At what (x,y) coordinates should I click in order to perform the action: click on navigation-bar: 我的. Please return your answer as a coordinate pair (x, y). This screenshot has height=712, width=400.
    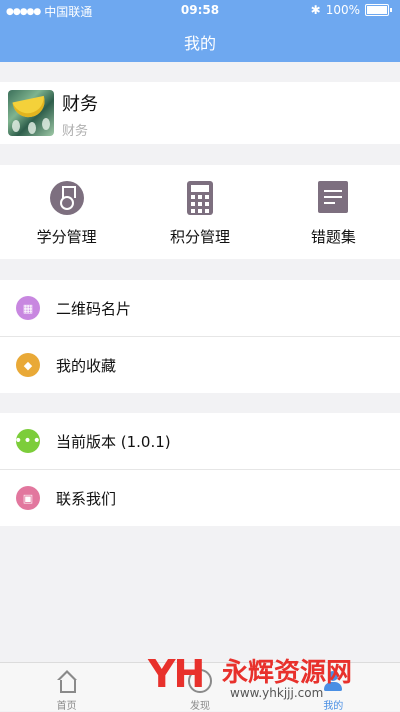
    Looking at the image, I should click on (200, 42).